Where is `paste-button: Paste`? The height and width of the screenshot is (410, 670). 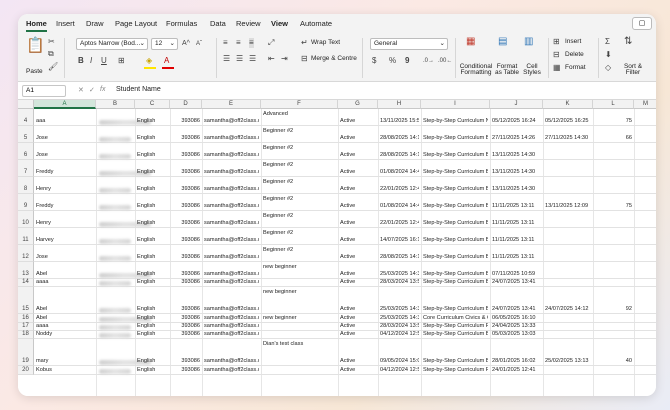 paste-button: Paste is located at coordinates (34, 71).